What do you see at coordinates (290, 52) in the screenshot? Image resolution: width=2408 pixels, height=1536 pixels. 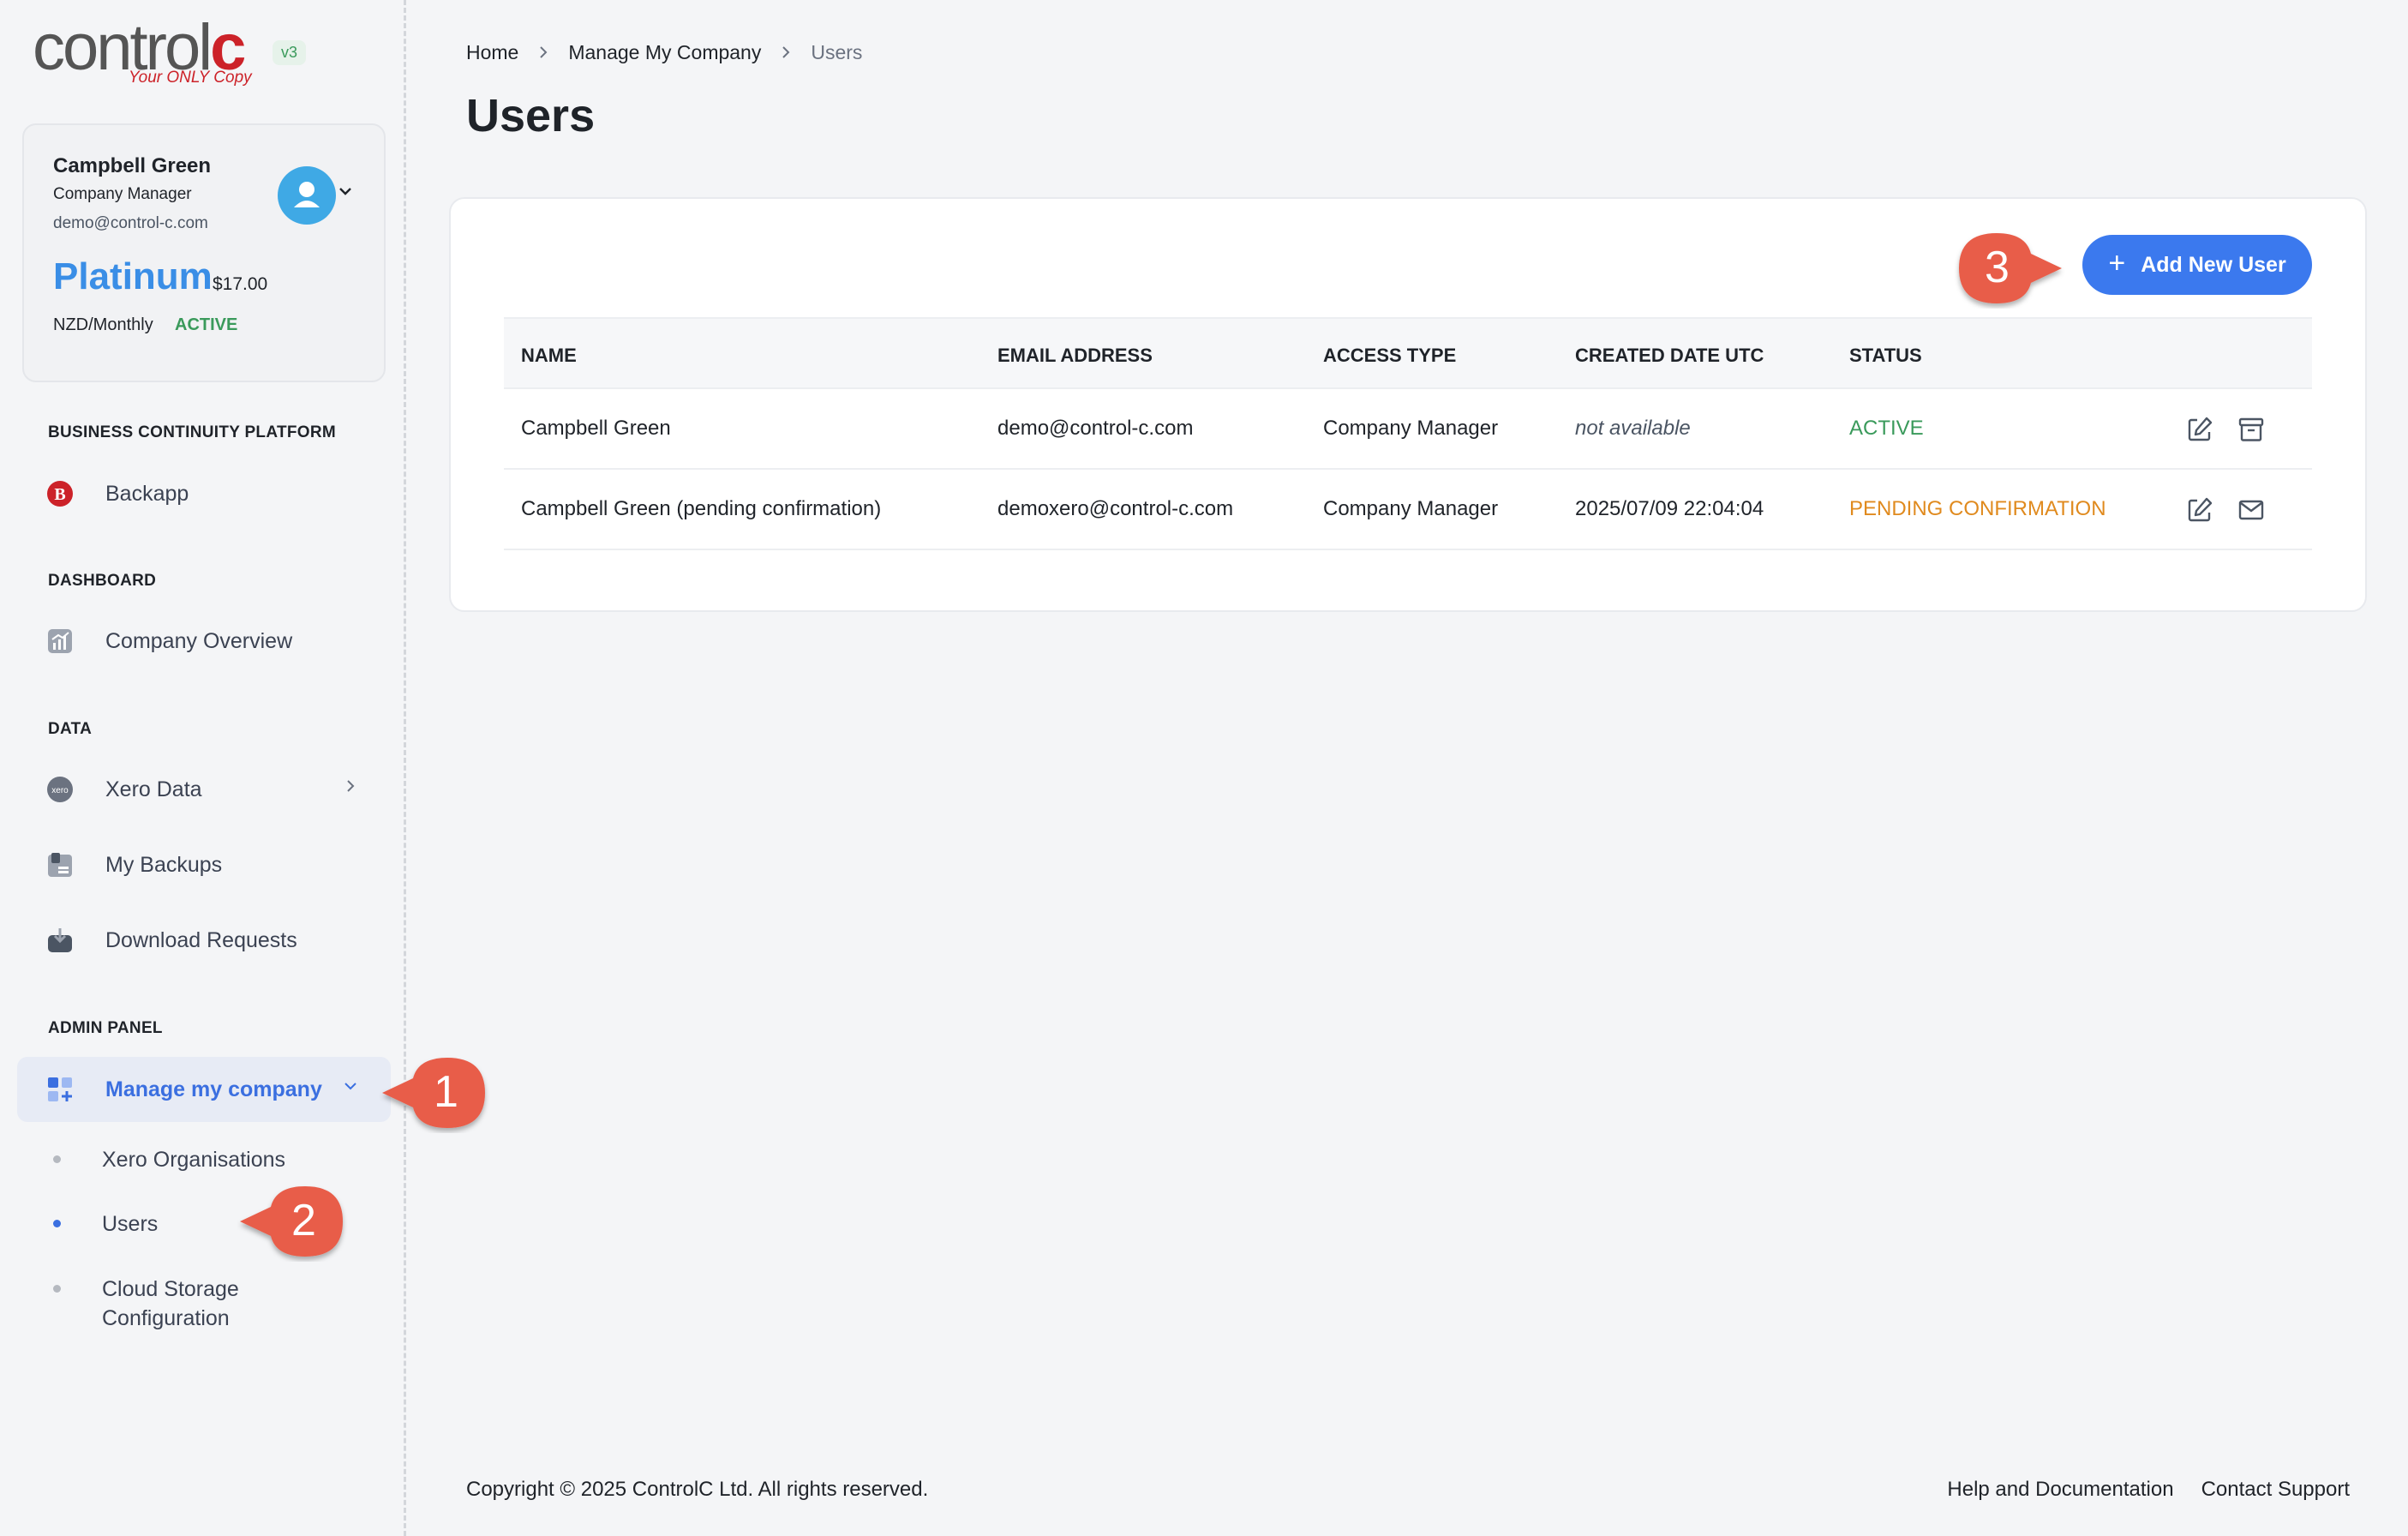 I see `version-badge: v3` at bounding box center [290, 52].